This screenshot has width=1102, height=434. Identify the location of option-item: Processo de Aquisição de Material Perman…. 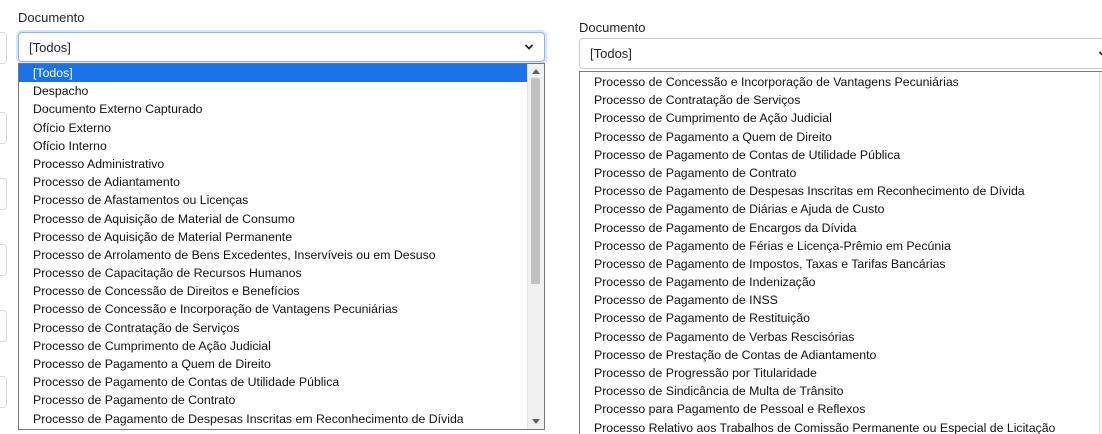
(273, 237).